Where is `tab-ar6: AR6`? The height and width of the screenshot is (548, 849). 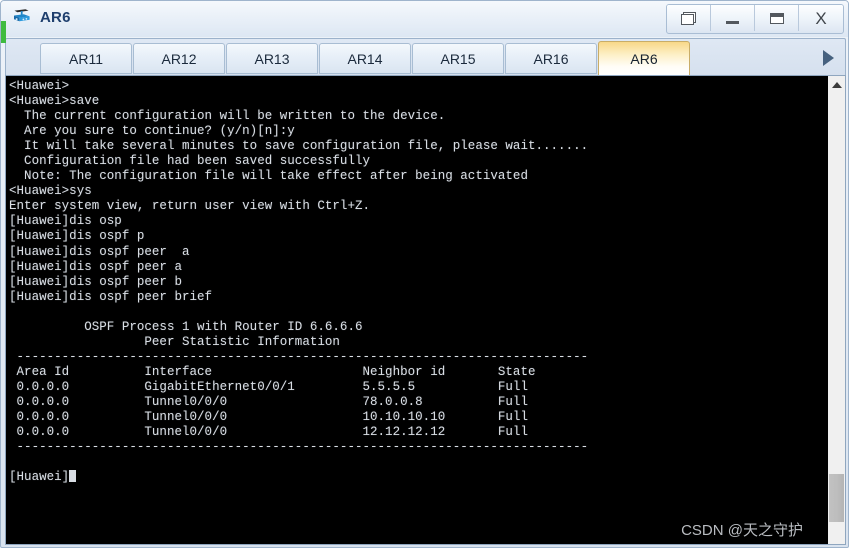
tab-ar6: AR6 is located at coordinates (644, 58).